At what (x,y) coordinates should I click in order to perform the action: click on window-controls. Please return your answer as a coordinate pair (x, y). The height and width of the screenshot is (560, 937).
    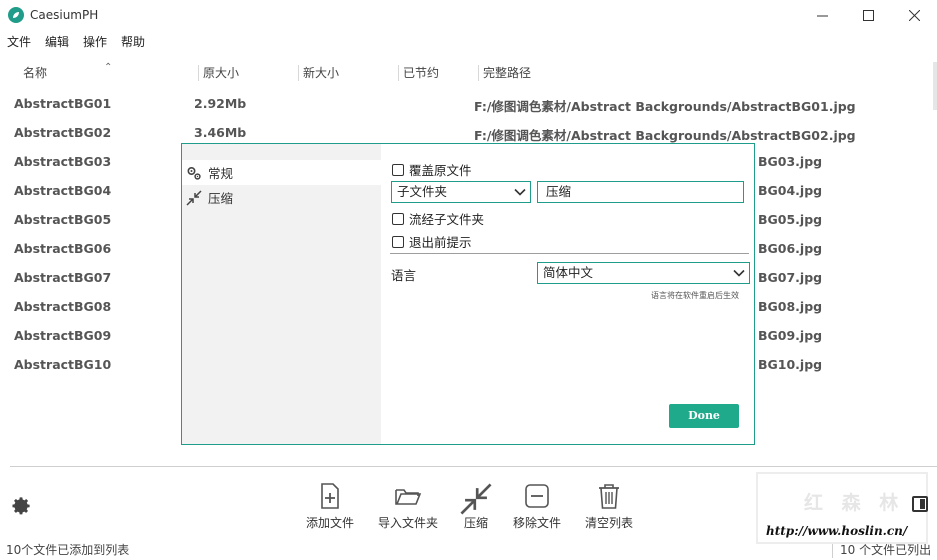
    Looking at the image, I should click on (868, 15).